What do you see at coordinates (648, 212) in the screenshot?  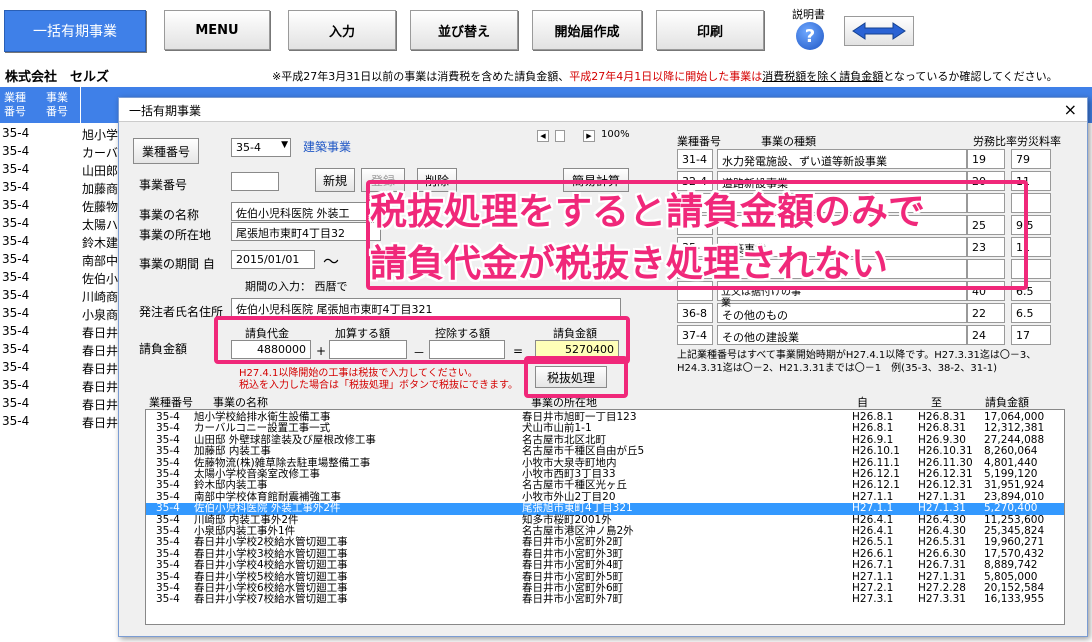 I see `annotation-line-1: 税抜処理をすると請負金額のみで` at bounding box center [648, 212].